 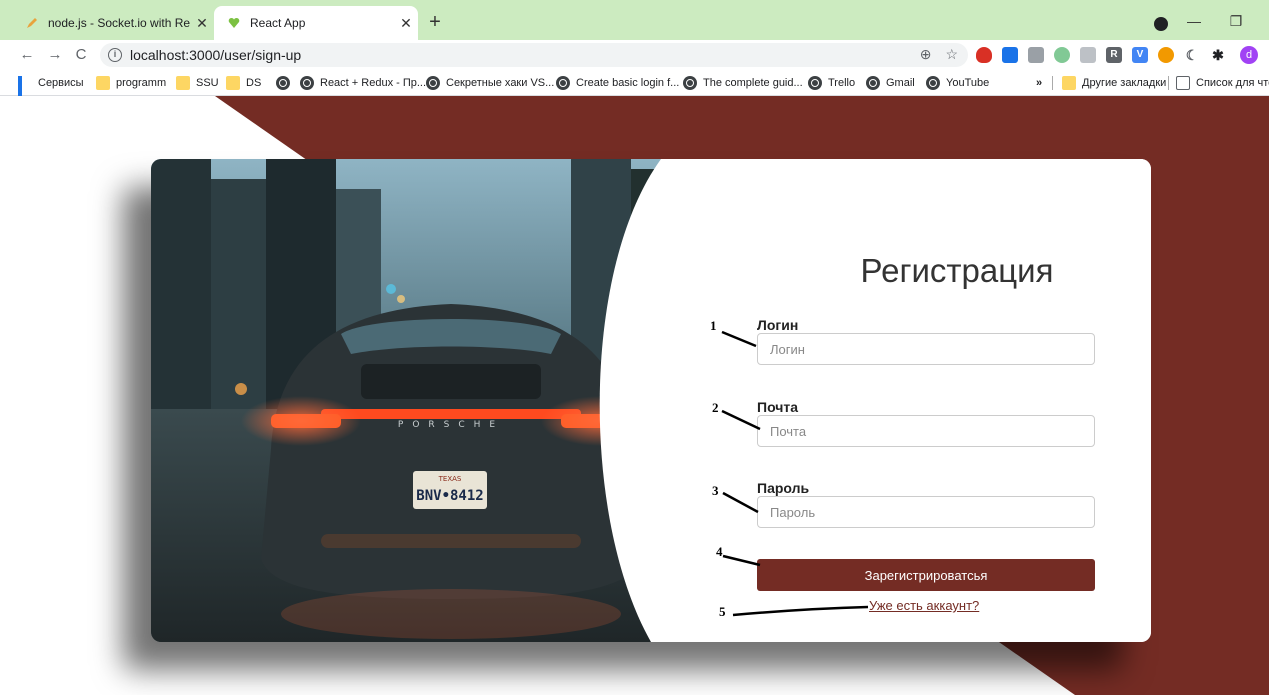 I want to click on password-input, so click(x=926, y=512).